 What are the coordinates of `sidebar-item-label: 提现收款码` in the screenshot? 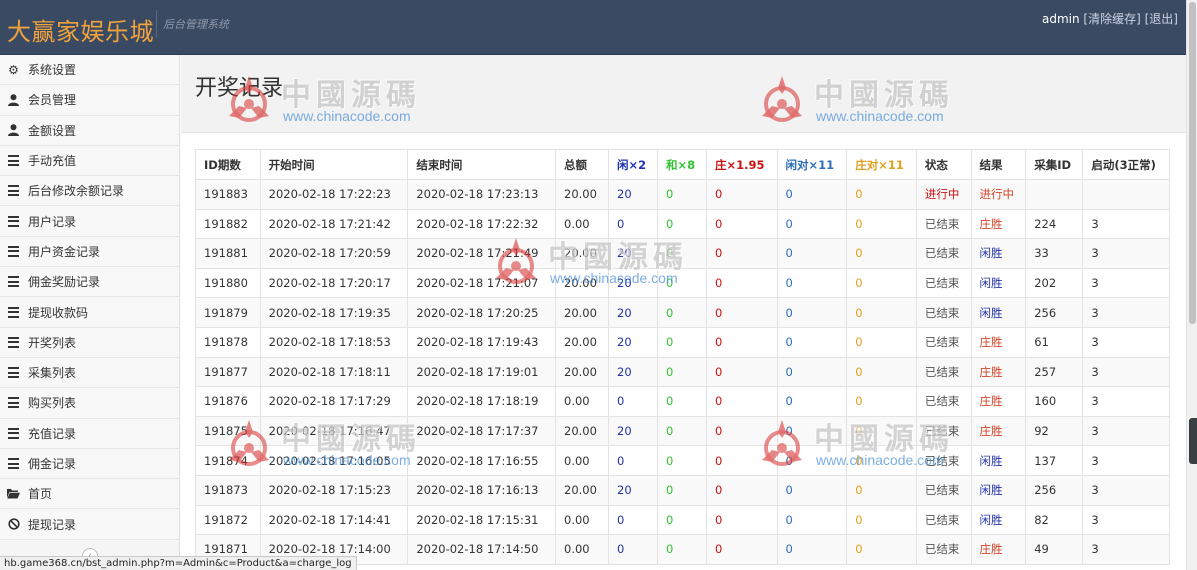 It's located at (58, 312).